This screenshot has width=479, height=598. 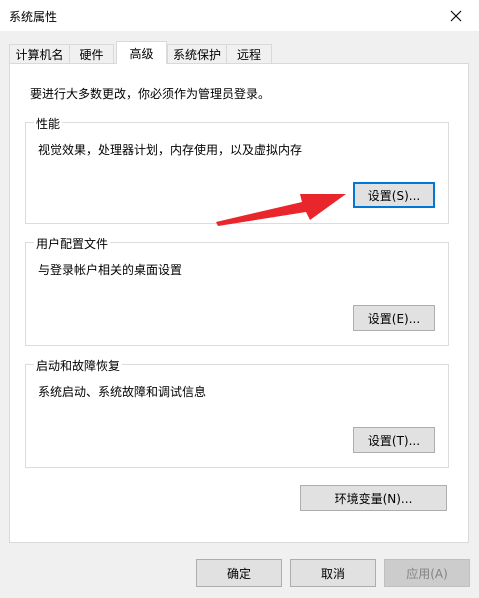 I want to click on window-title: 系统属性, so click(x=33, y=17).